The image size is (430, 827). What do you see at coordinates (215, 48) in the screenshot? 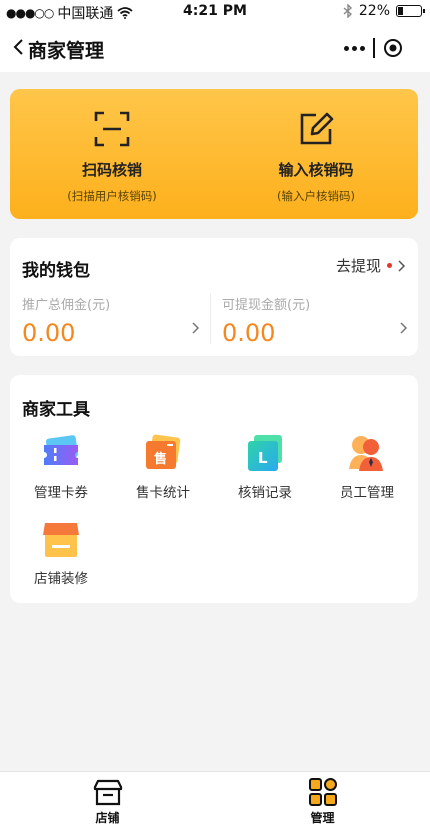
I see `nav-bar: 商家管理` at bounding box center [215, 48].